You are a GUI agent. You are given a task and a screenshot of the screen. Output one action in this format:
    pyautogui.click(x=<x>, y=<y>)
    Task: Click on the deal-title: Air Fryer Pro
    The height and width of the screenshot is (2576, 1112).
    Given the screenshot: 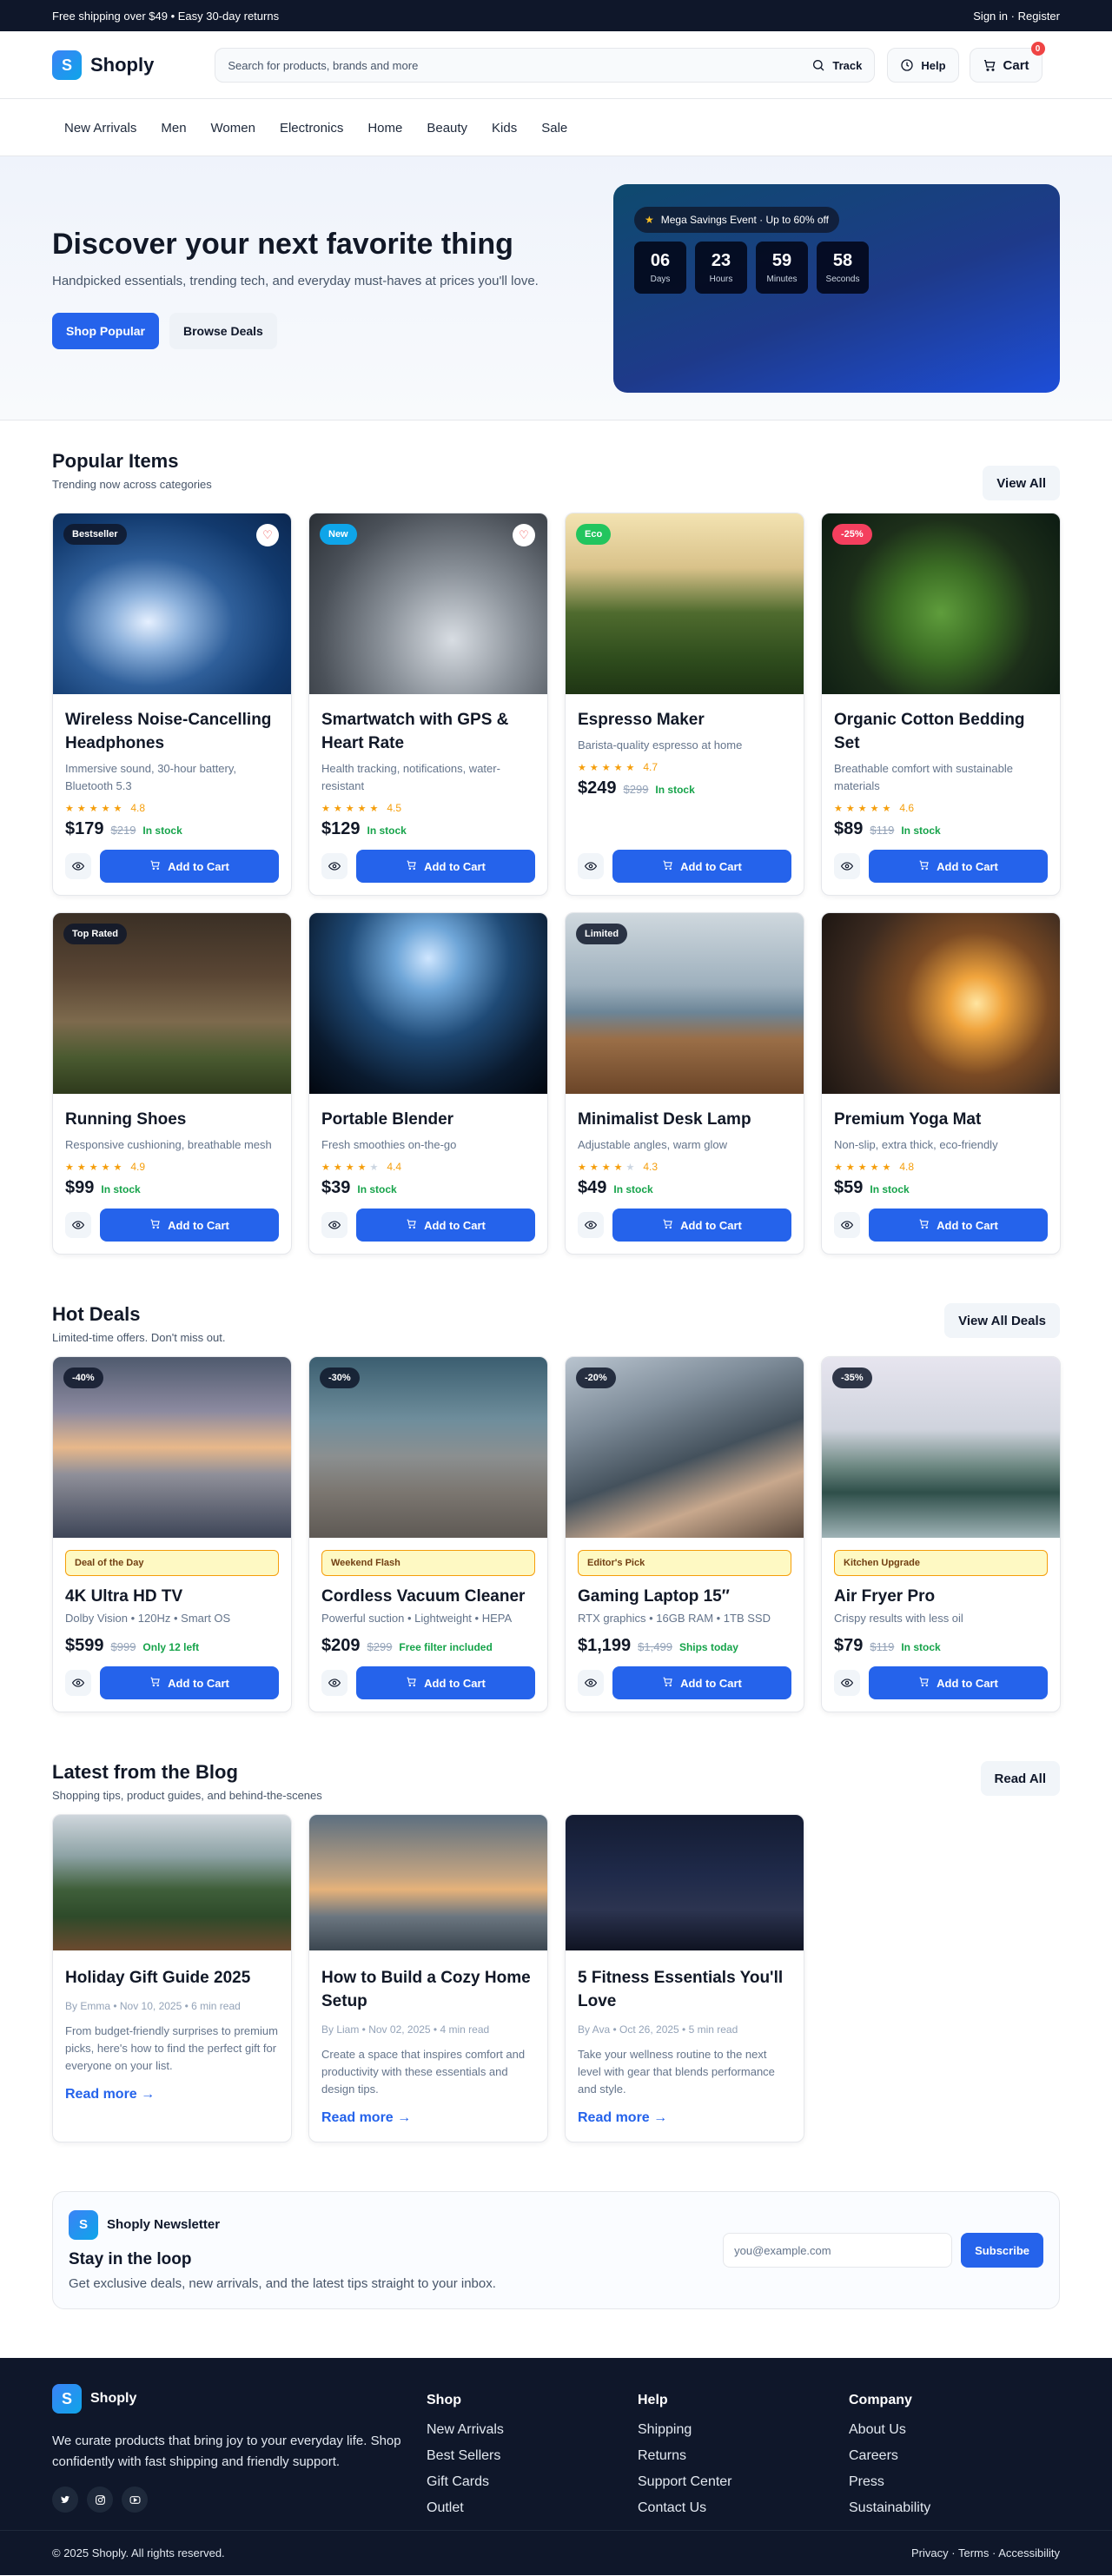 What is the action you would take?
    pyautogui.click(x=941, y=1596)
    